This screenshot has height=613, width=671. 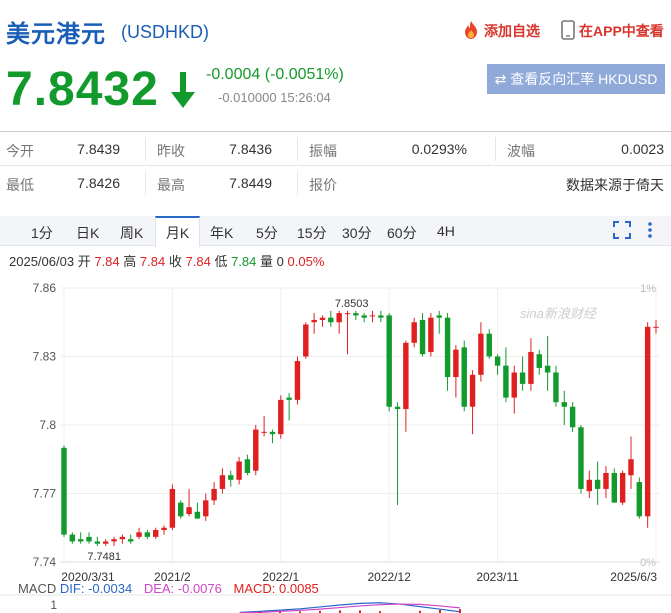 I want to click on invert-rate-label: 查看反向汇率 HKDUSD, so click(x=584, y=79).